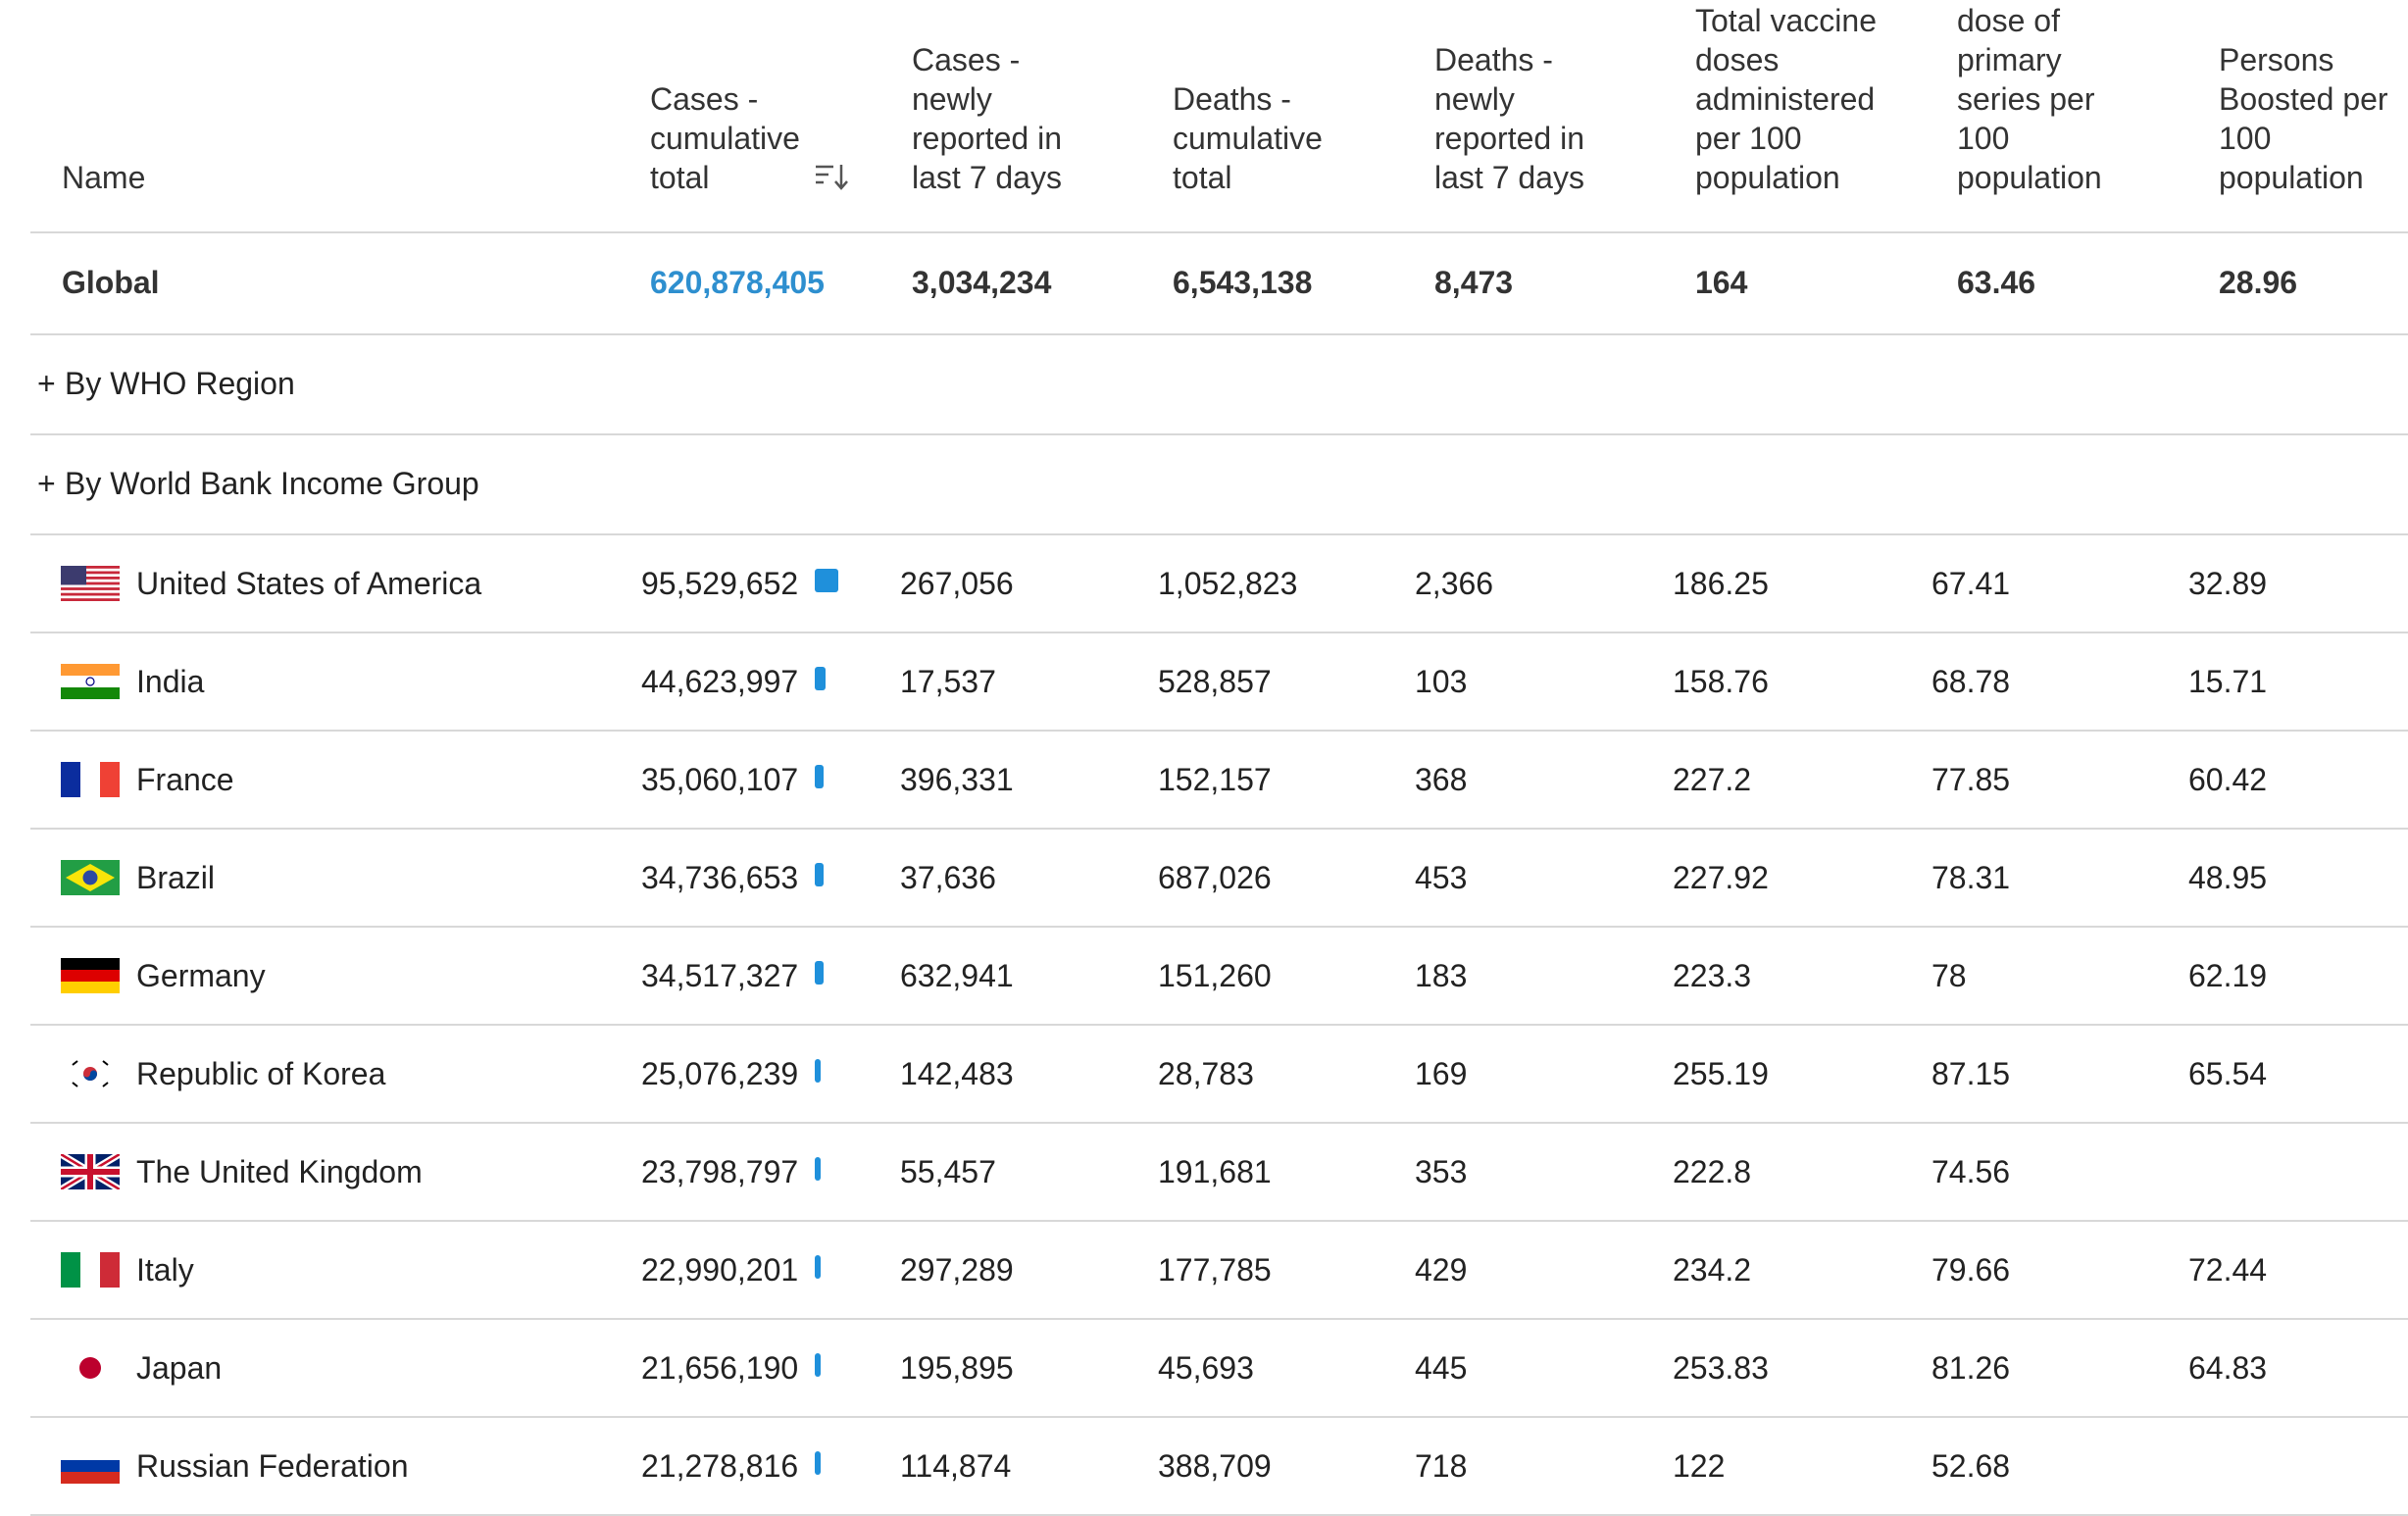 Image resolution: width=2408 pixels, height=1516 pixels. Describe the element at coordinates (1441, 1368) in the screenshot. I see `deaths-7d-value: 445` at that location.